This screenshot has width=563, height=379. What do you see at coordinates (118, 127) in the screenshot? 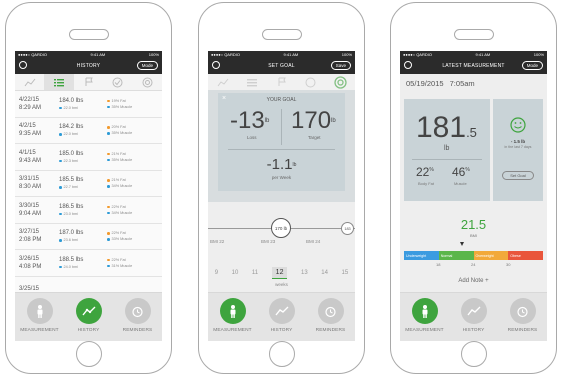
I see `row-fat: 20% Fat` at bounding box center [118, 127].